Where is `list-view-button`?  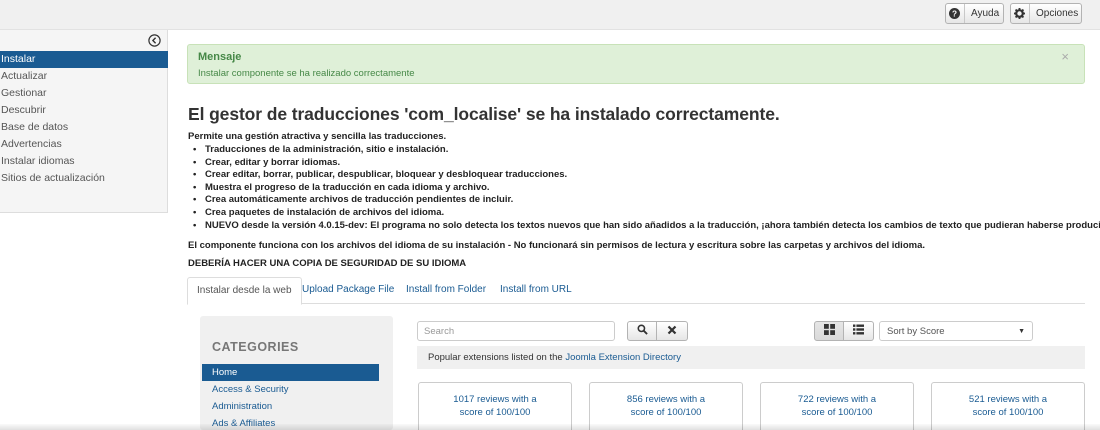 list-view-button is located at coordinates (859, 331).